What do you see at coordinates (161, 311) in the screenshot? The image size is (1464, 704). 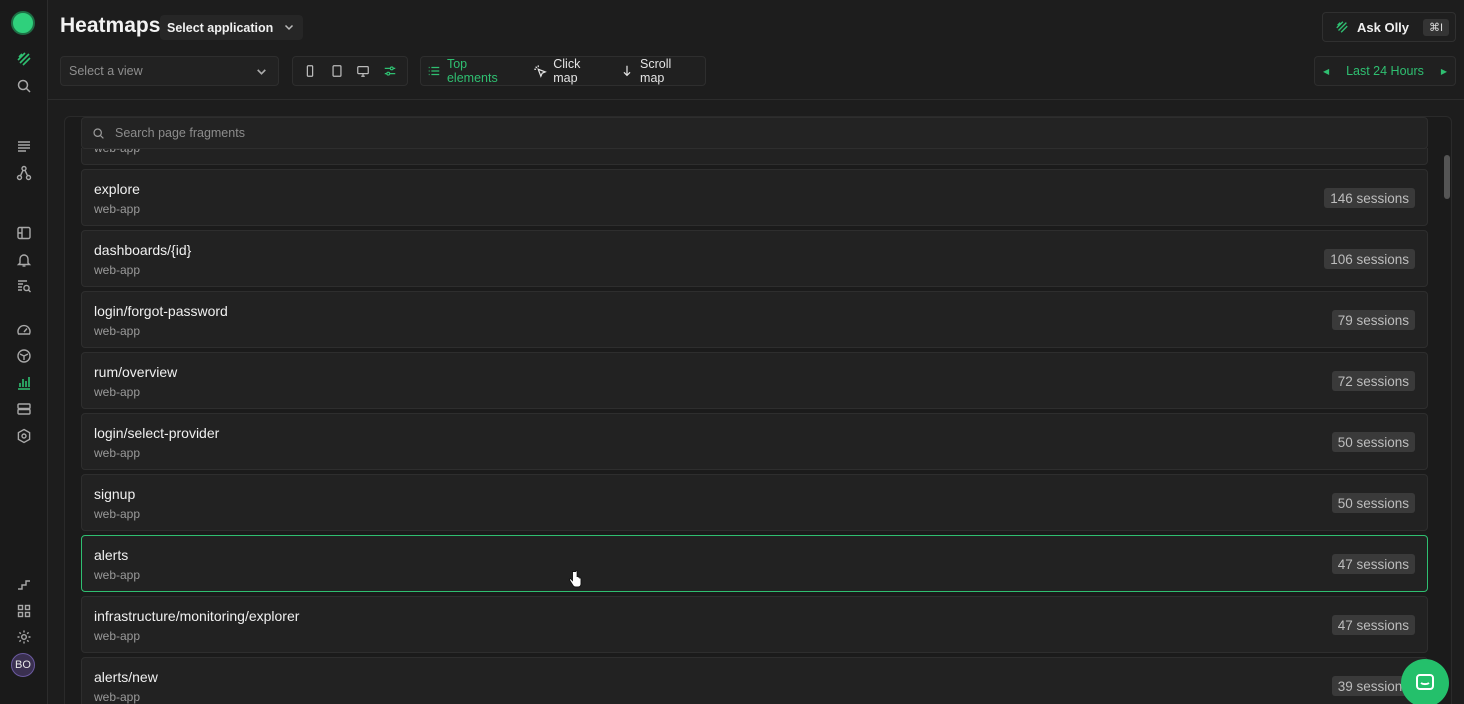 I see `fragment-path: login/forgot-password` at bounding box center [161, 311].